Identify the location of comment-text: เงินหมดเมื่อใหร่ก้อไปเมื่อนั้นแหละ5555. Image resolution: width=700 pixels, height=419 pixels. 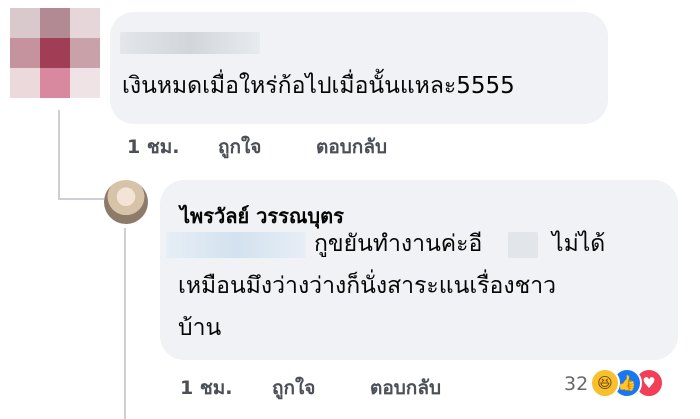
(318, 86).